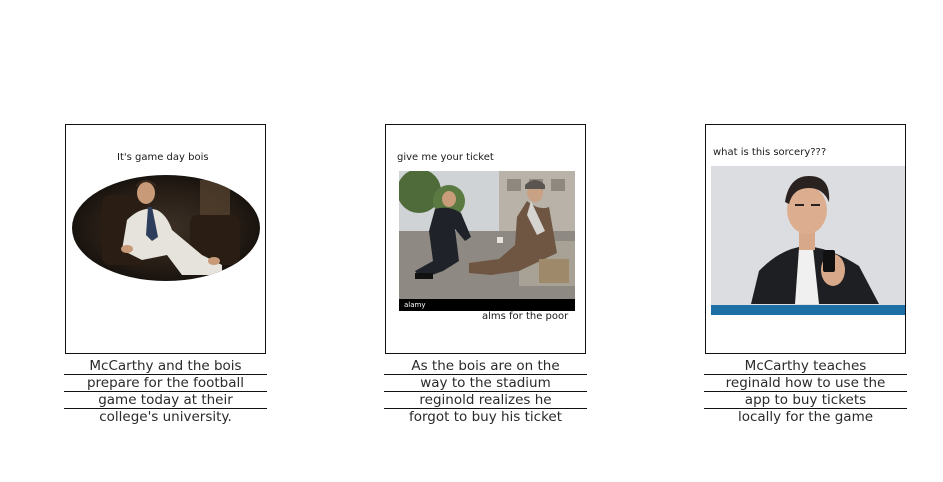 The height and width of the screenshot is (482, 943). What do you see at coordinates (165, 383) in the screenshot?
I see `caption-1-line-2: prepare for the football` at bounding box center [165, 383].